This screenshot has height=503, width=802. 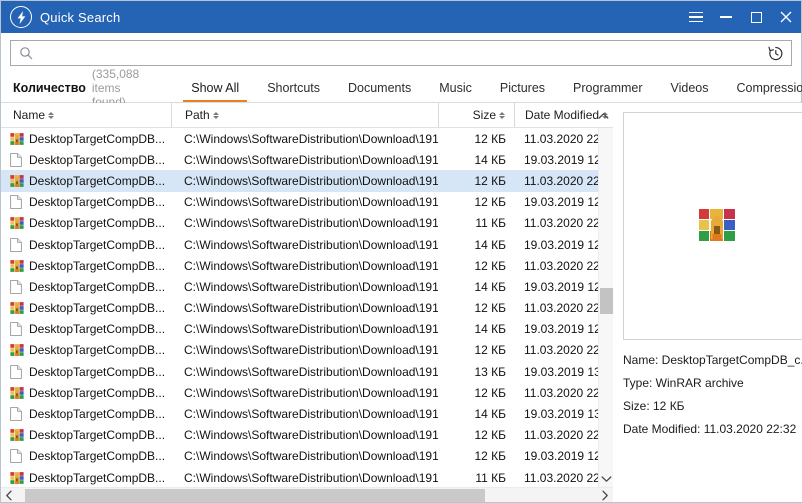 I want to click on tab-videos: Videos, so click(x=690, y=87).